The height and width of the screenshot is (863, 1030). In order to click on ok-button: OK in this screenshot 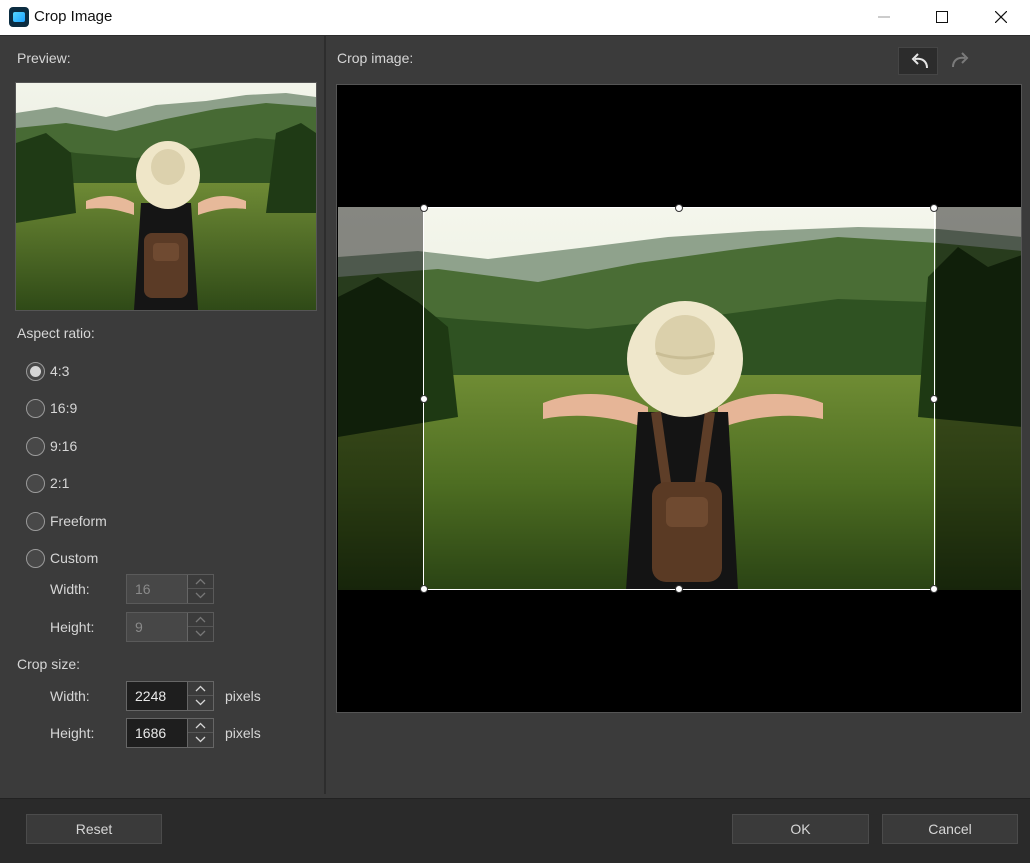, I will do `click(800, 829)`.